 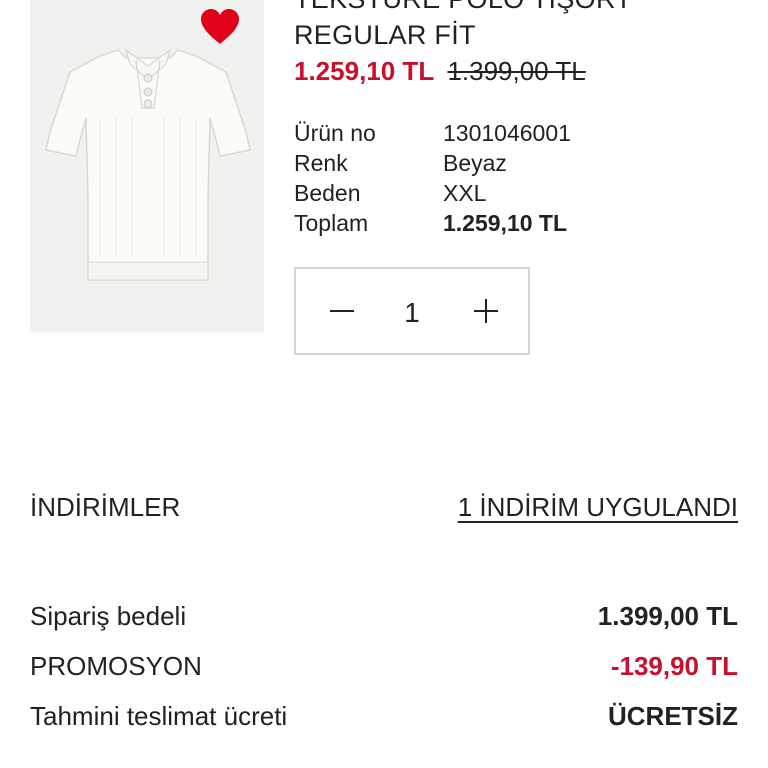 I want to click on quantity-value: 1, so click(x=412, y=312).